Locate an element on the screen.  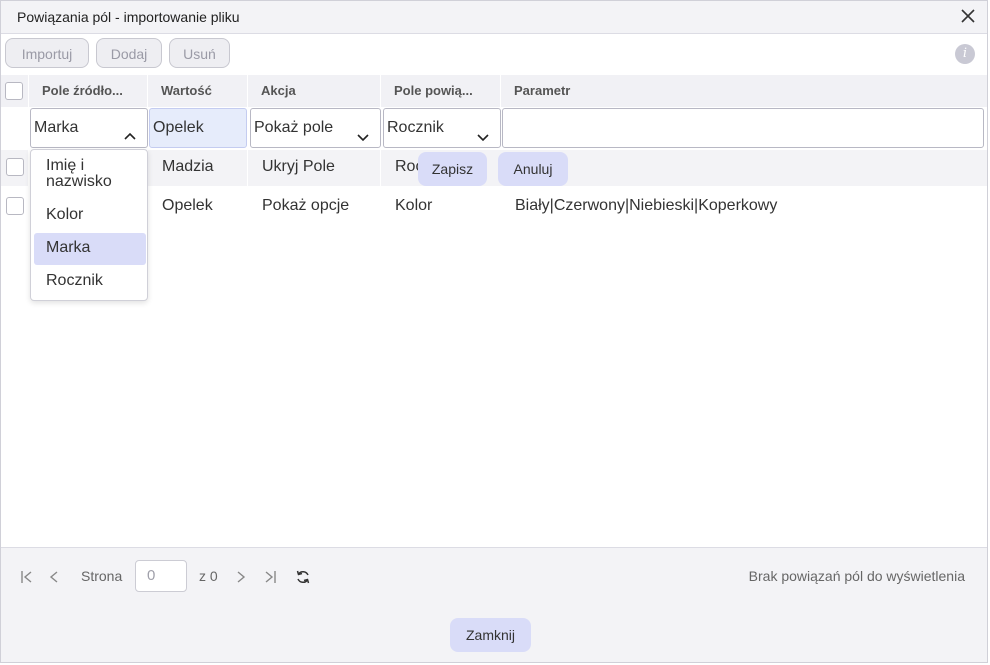
row-action: Ukryj Pole is located at coordinates (298, 166).